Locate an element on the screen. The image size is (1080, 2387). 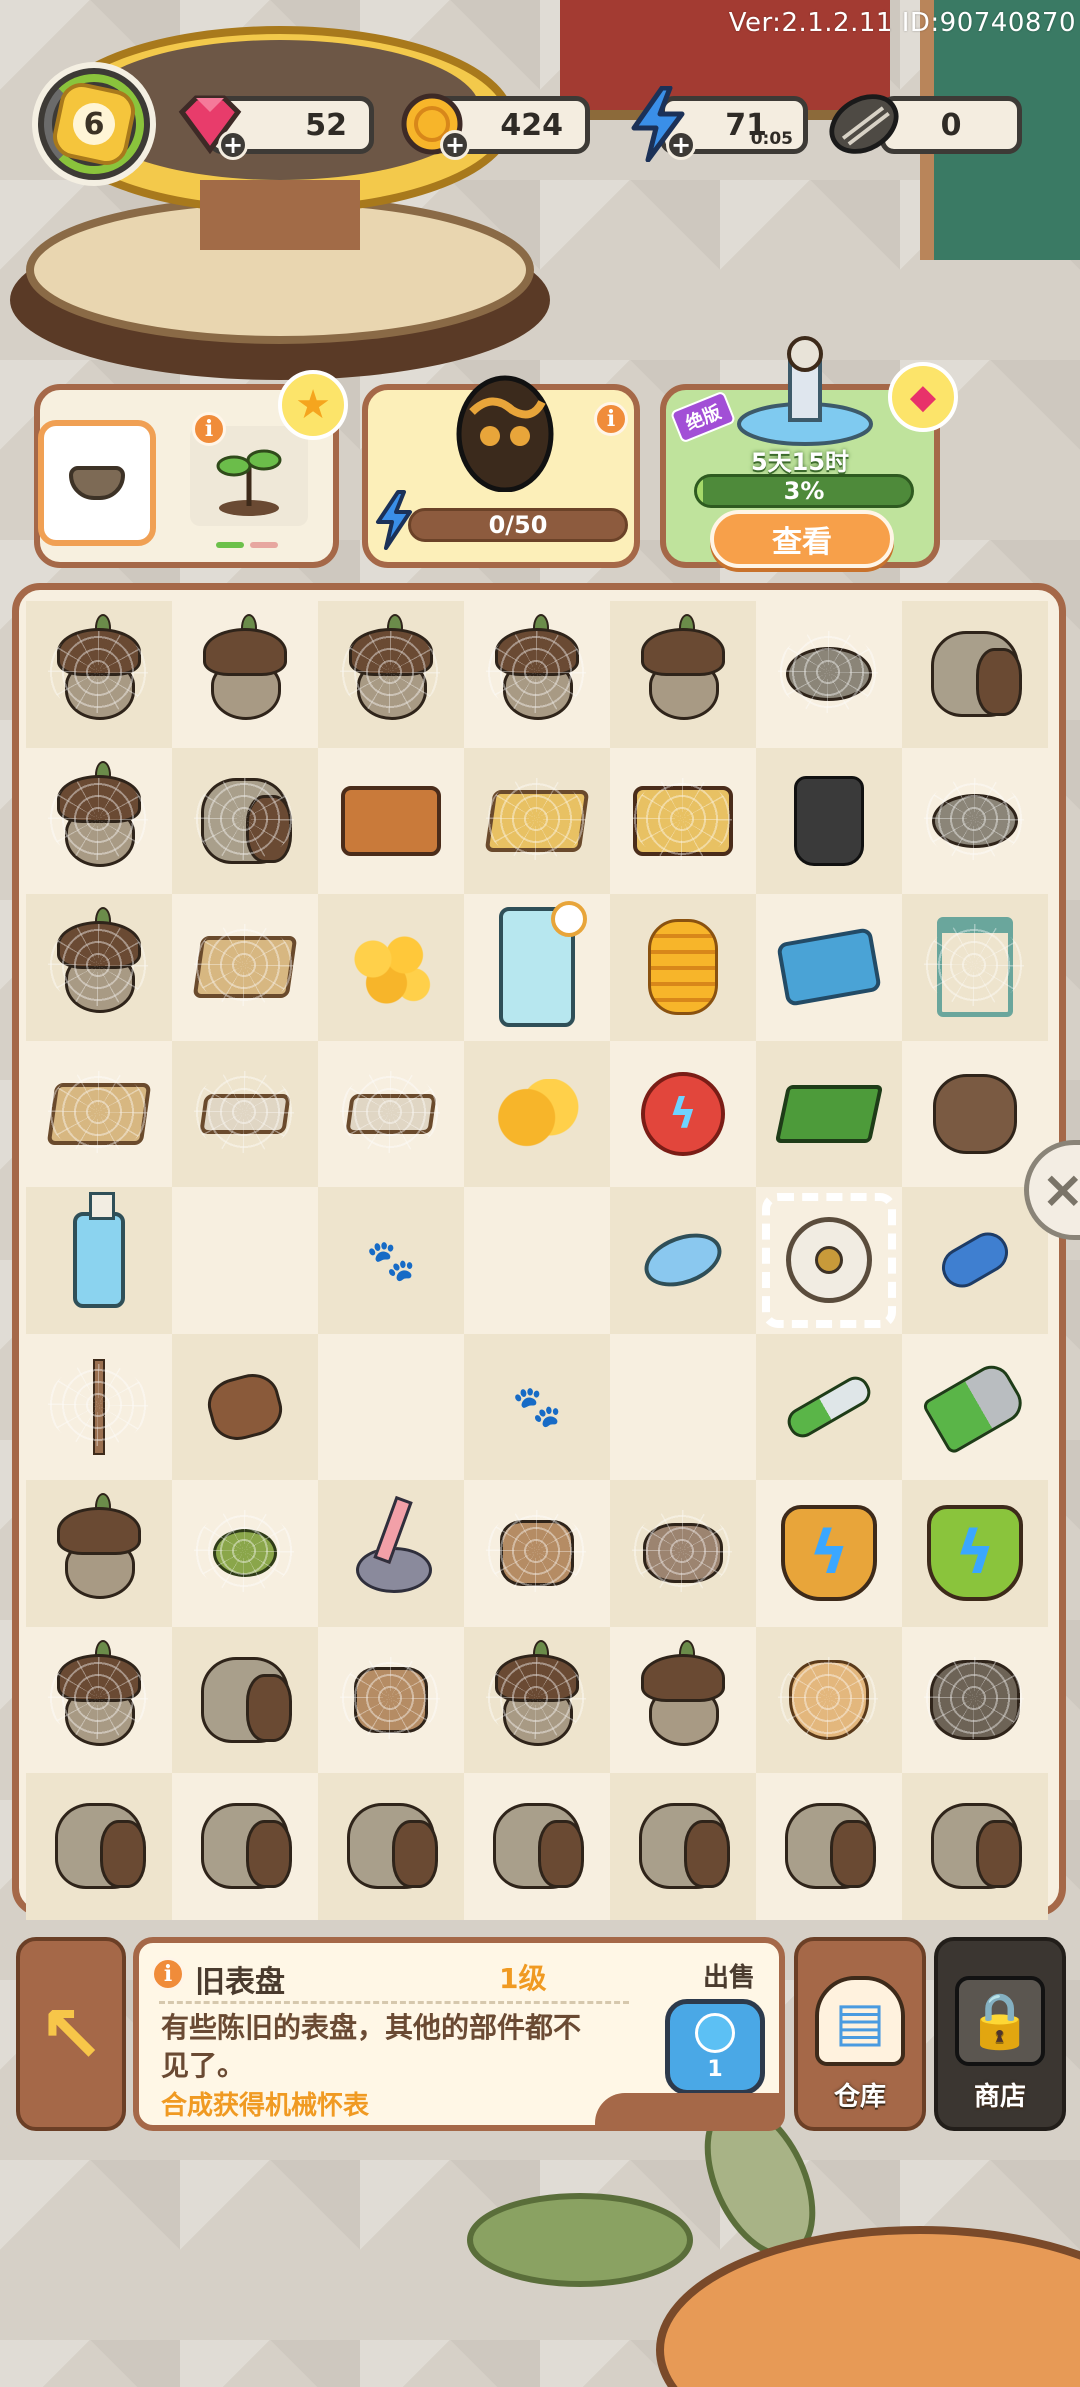
shop-button: 🔒 商店 is located at coordinates (1000, 2034).